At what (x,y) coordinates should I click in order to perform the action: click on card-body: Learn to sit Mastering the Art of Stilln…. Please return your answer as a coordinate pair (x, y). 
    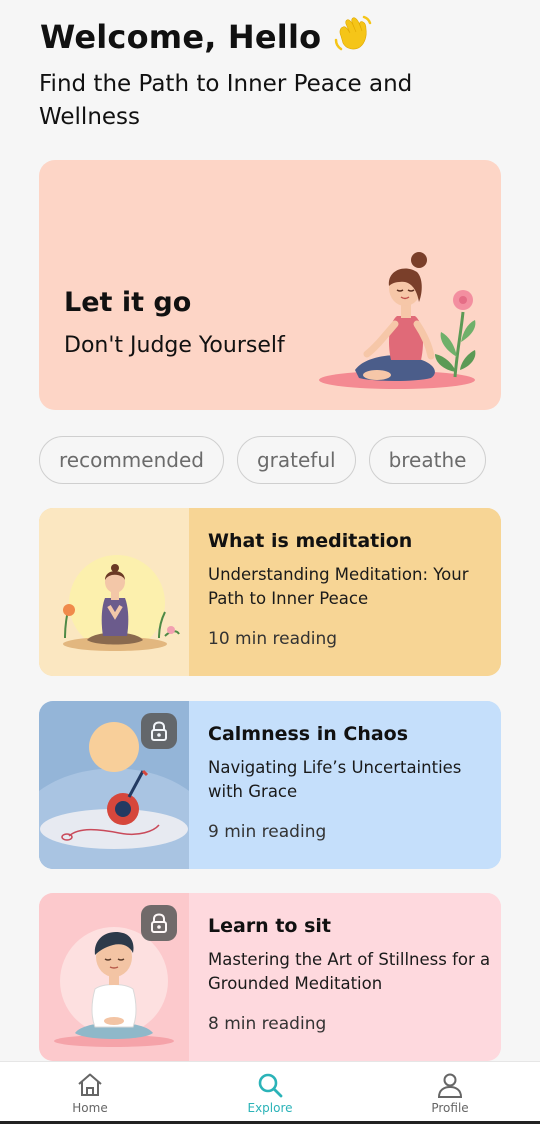
    Looking at the image, I should click on (345, 977).